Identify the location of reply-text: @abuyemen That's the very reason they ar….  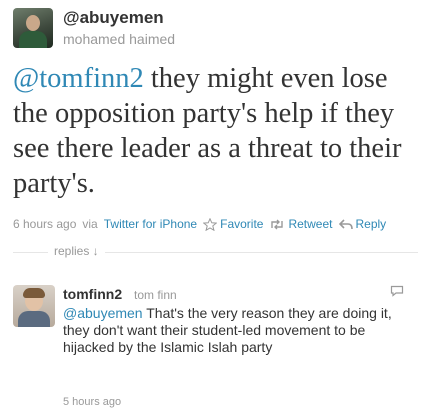
(235, 330).